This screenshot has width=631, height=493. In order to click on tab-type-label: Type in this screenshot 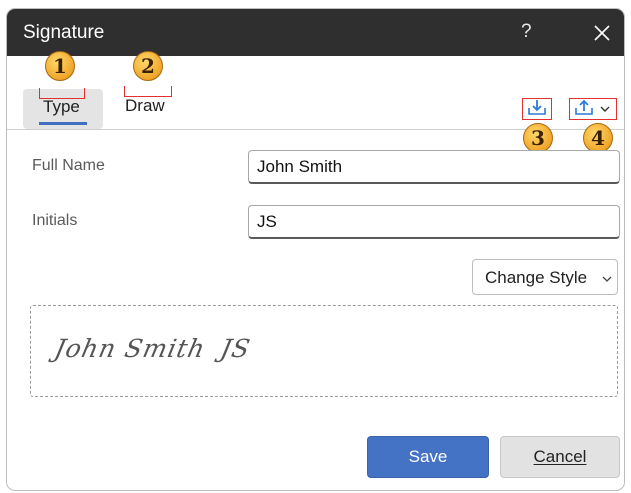, I will do `click(61, 106)`.